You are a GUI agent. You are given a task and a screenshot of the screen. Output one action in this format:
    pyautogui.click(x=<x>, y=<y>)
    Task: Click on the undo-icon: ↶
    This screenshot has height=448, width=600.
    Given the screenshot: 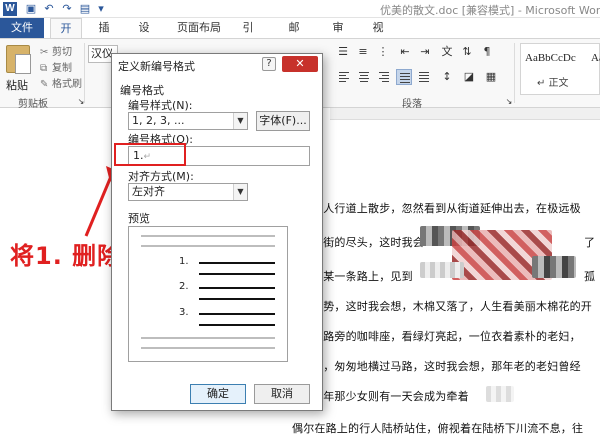 What is the action you would take?
    pyautogui.click(x=49, y=9)
    